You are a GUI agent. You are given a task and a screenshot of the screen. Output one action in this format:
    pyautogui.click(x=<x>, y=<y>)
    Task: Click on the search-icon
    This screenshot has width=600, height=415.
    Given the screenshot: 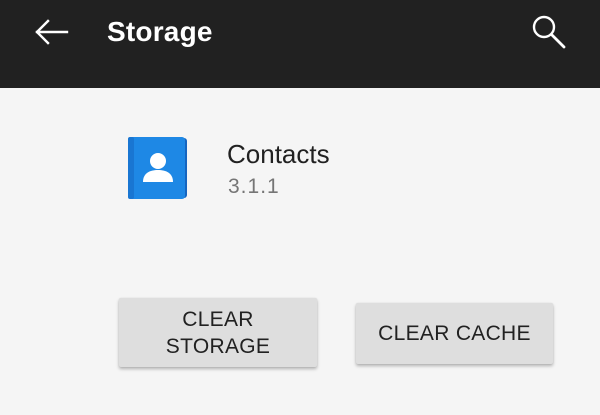 What is the action you would take?
    pyautogui.click(x=549, y=32)
    